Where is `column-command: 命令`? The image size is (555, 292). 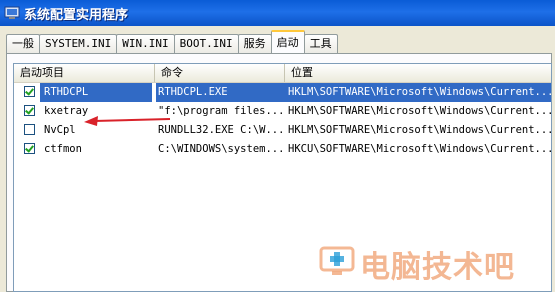
column-command: 命令 is located at coordinates (220, 73).